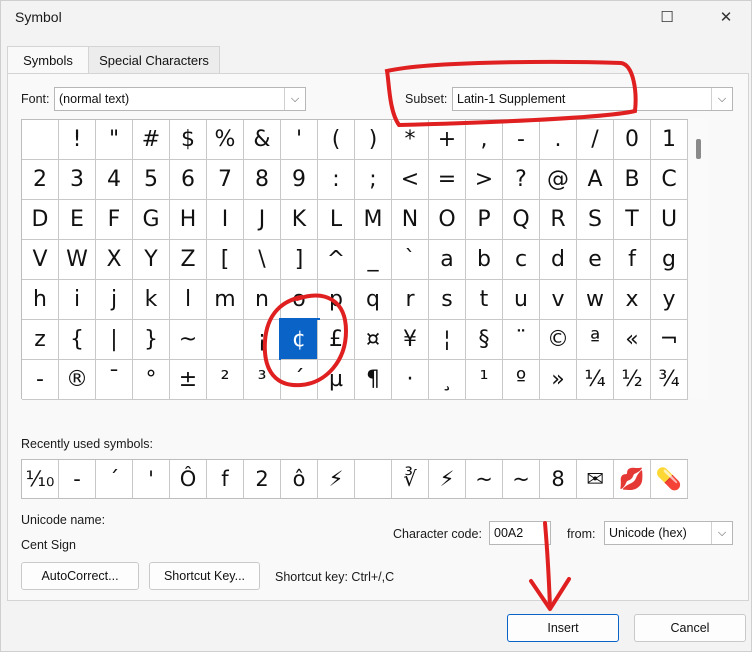  Describe the element at coordinates (40, 380) in the screenshot. I see `symbol-cell: -` at that location.